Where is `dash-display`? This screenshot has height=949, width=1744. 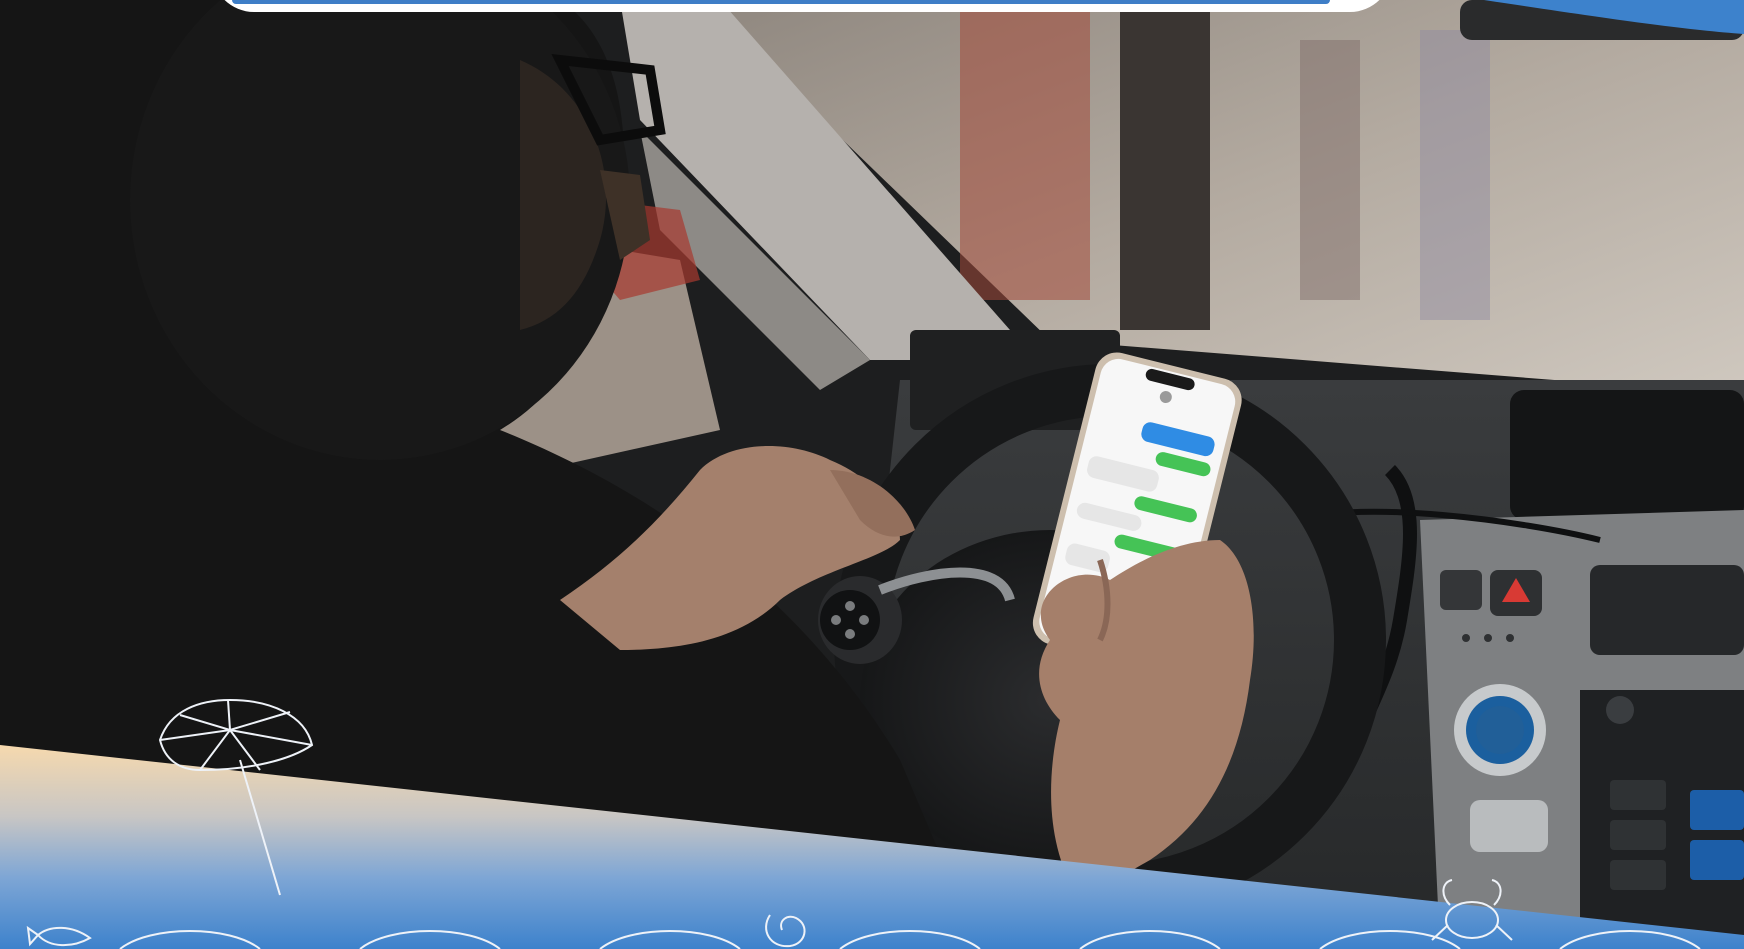
dash-display is located at coordinates (1627, 455).